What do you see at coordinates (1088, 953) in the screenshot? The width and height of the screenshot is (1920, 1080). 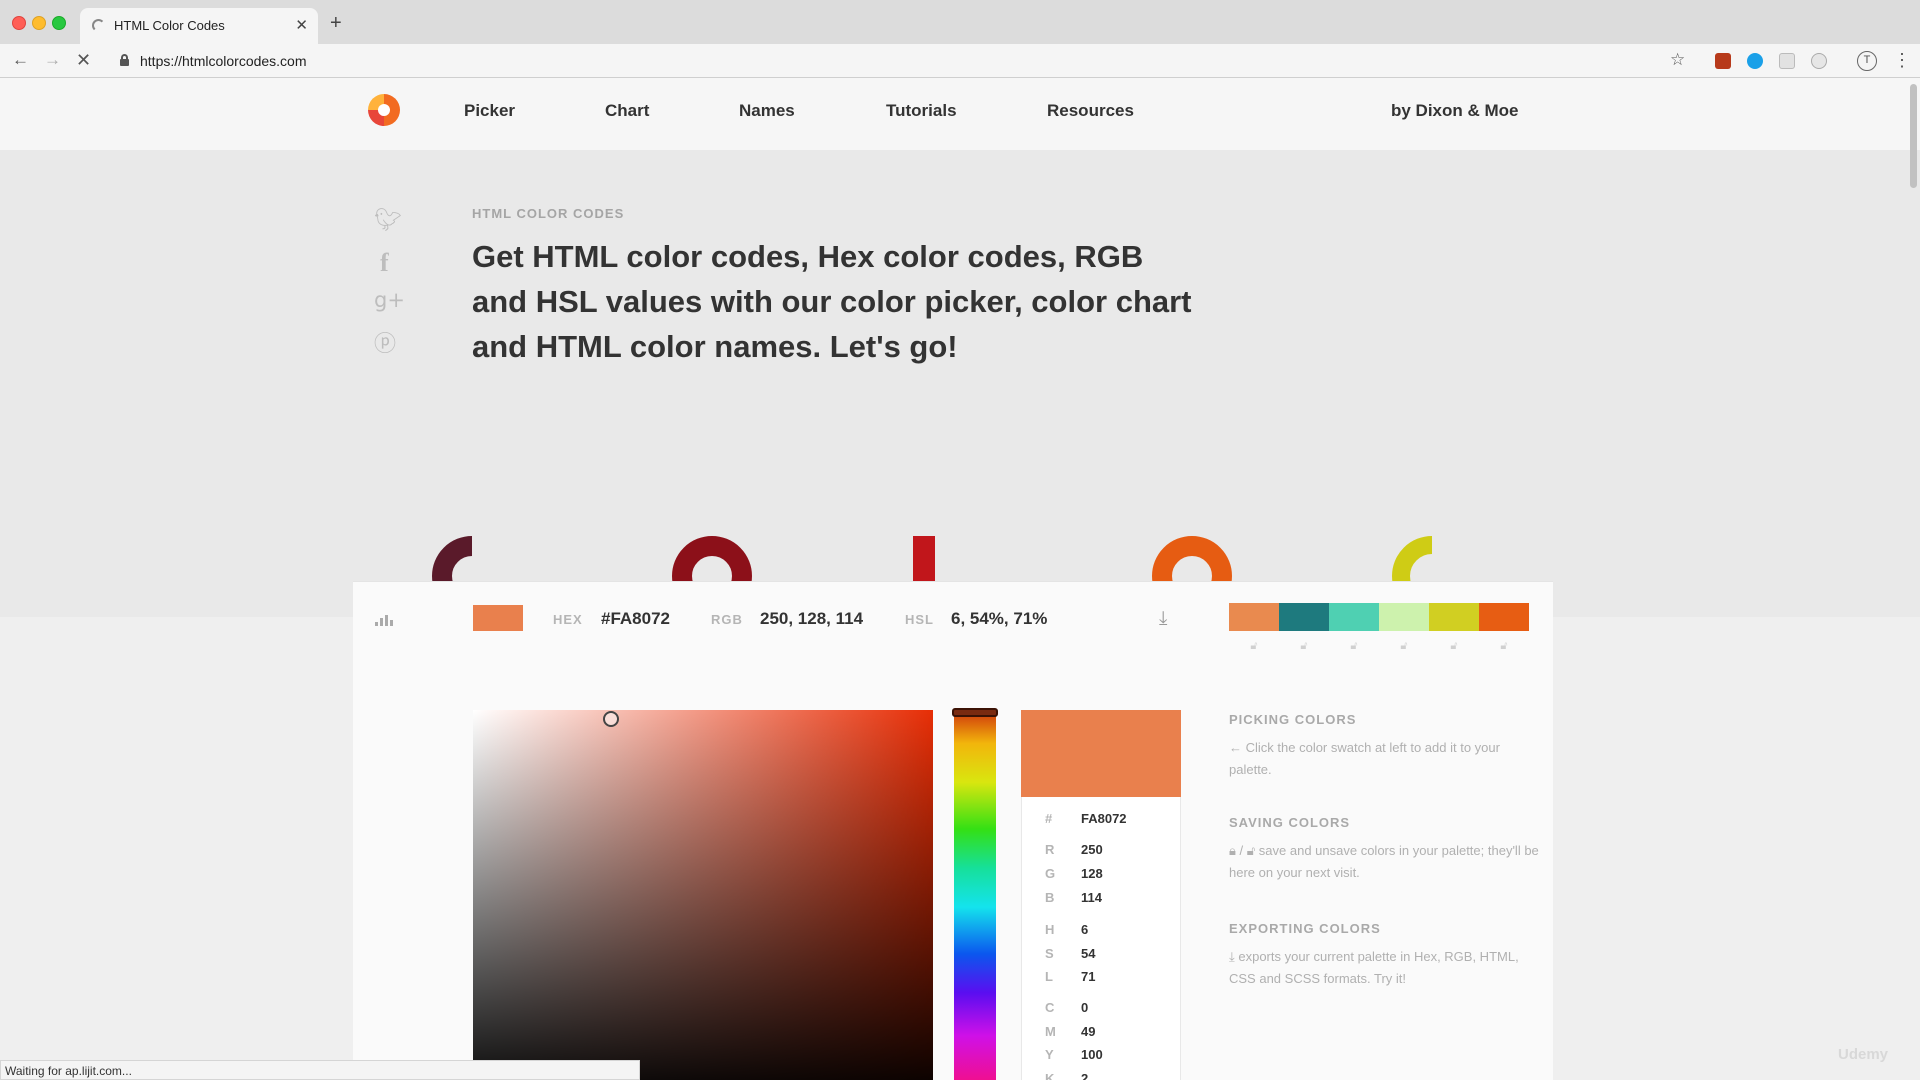 I see `detail-s-value: 54` at bounding box center [1088, 953].